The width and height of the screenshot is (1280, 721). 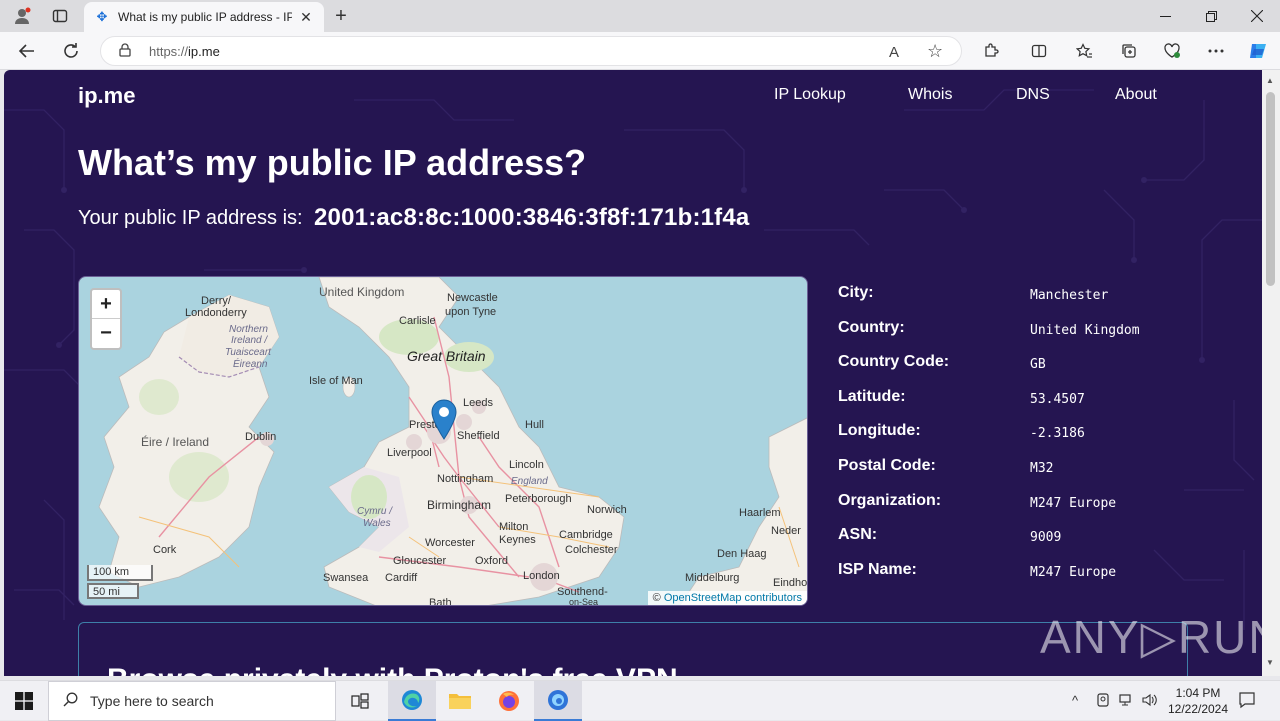 I want to click on detail-city: City: Manchester, so click(x=973, y=293).